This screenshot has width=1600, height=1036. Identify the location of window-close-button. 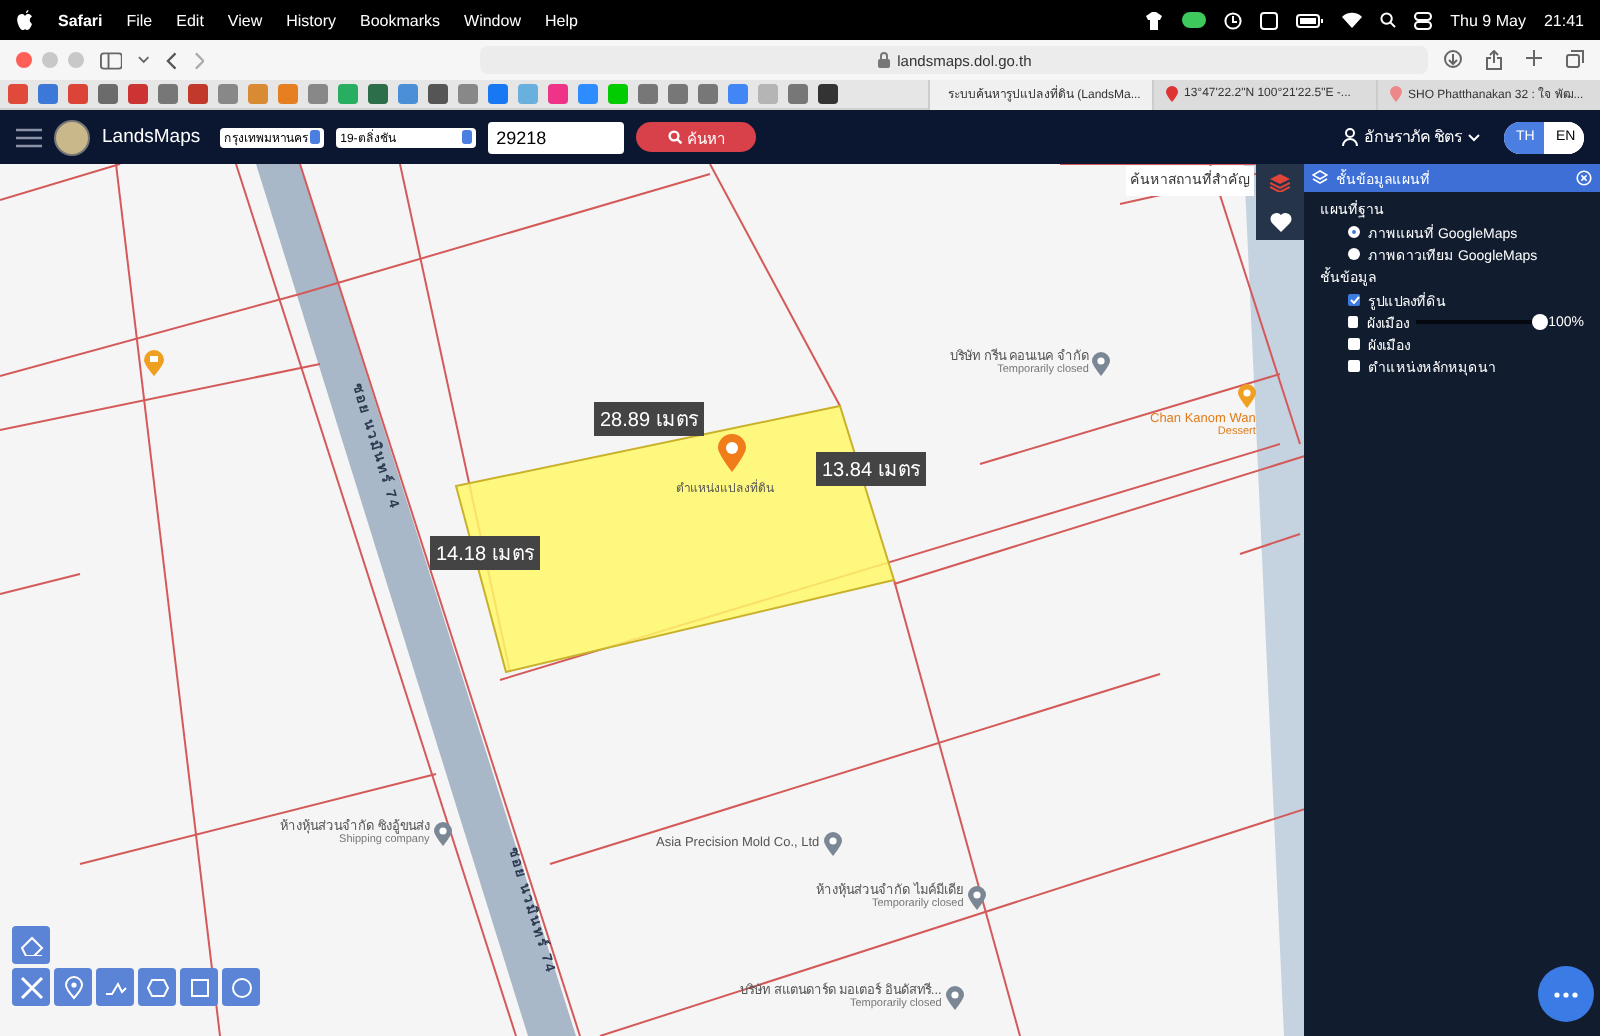
(24, 60).